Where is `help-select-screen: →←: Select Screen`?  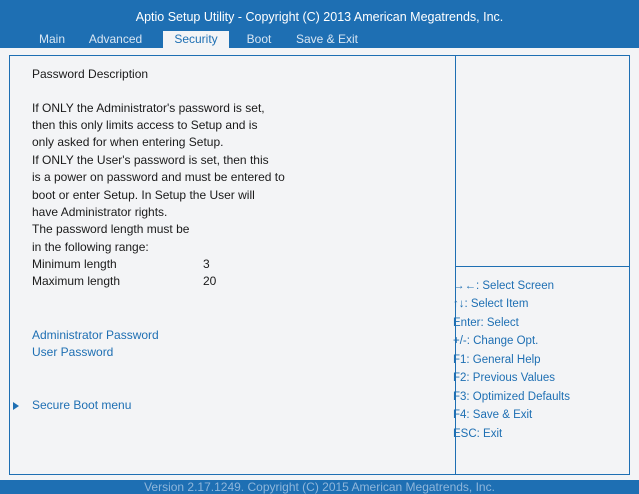 help-select-screen: →←: Select Screen is located at coordinates (503, 286).